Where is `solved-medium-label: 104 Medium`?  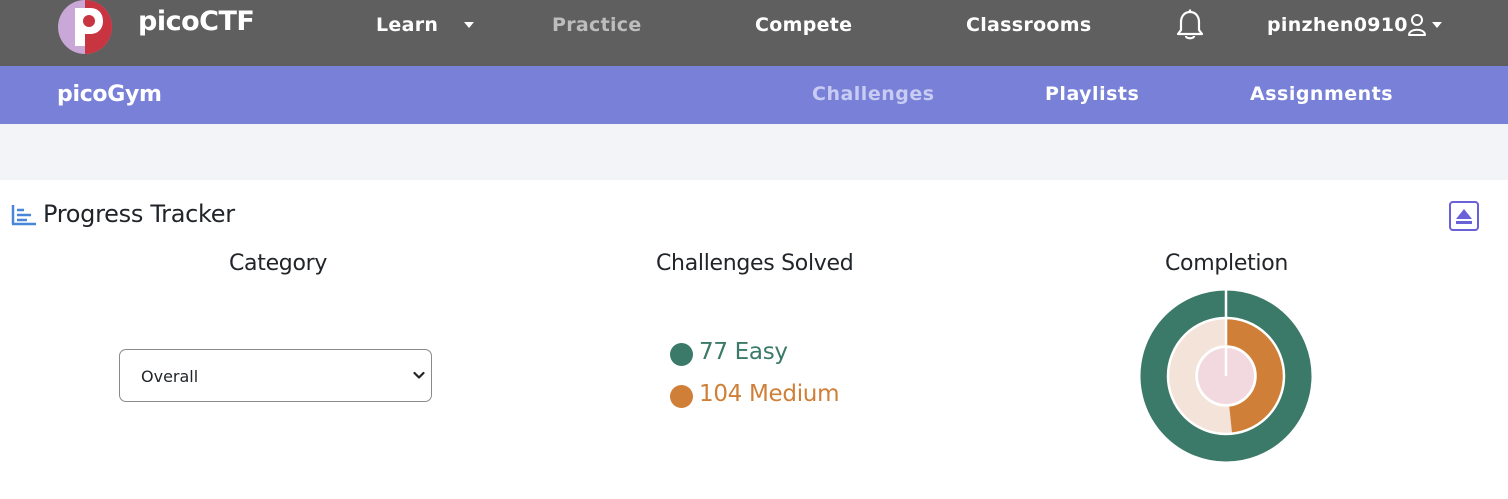
solved-medium-label: 104 Medium is located at coordinates (769, 394).